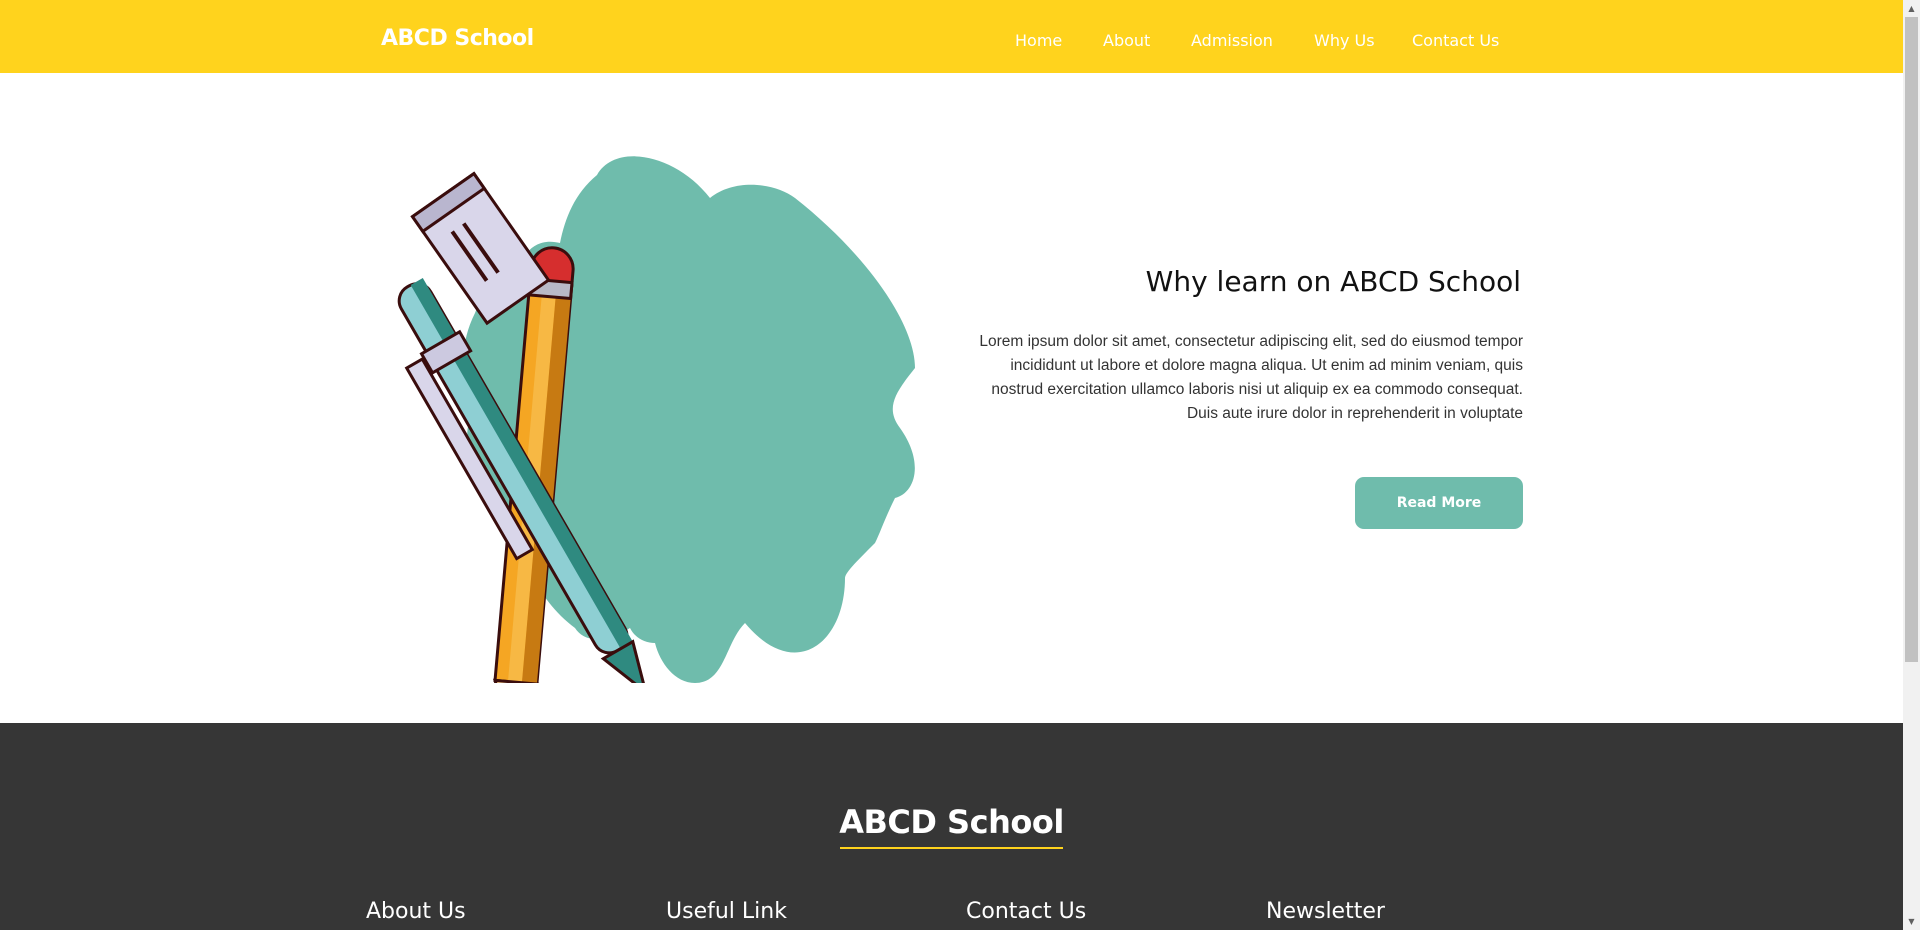  Describe the element at coordinates (951, 43) in the screenshot. I see `main-nav: Home About Admission Why Us Contact Us` at that location.